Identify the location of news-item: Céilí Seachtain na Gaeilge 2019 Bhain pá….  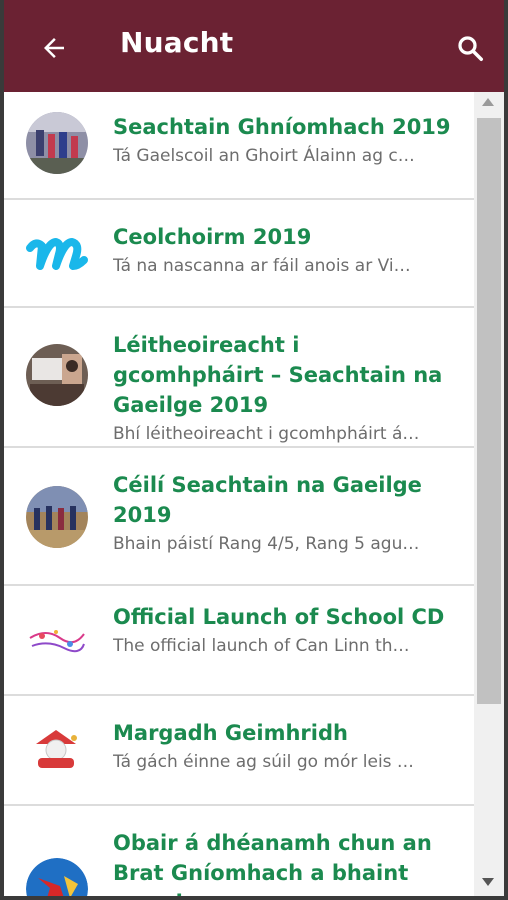
(239, 517).